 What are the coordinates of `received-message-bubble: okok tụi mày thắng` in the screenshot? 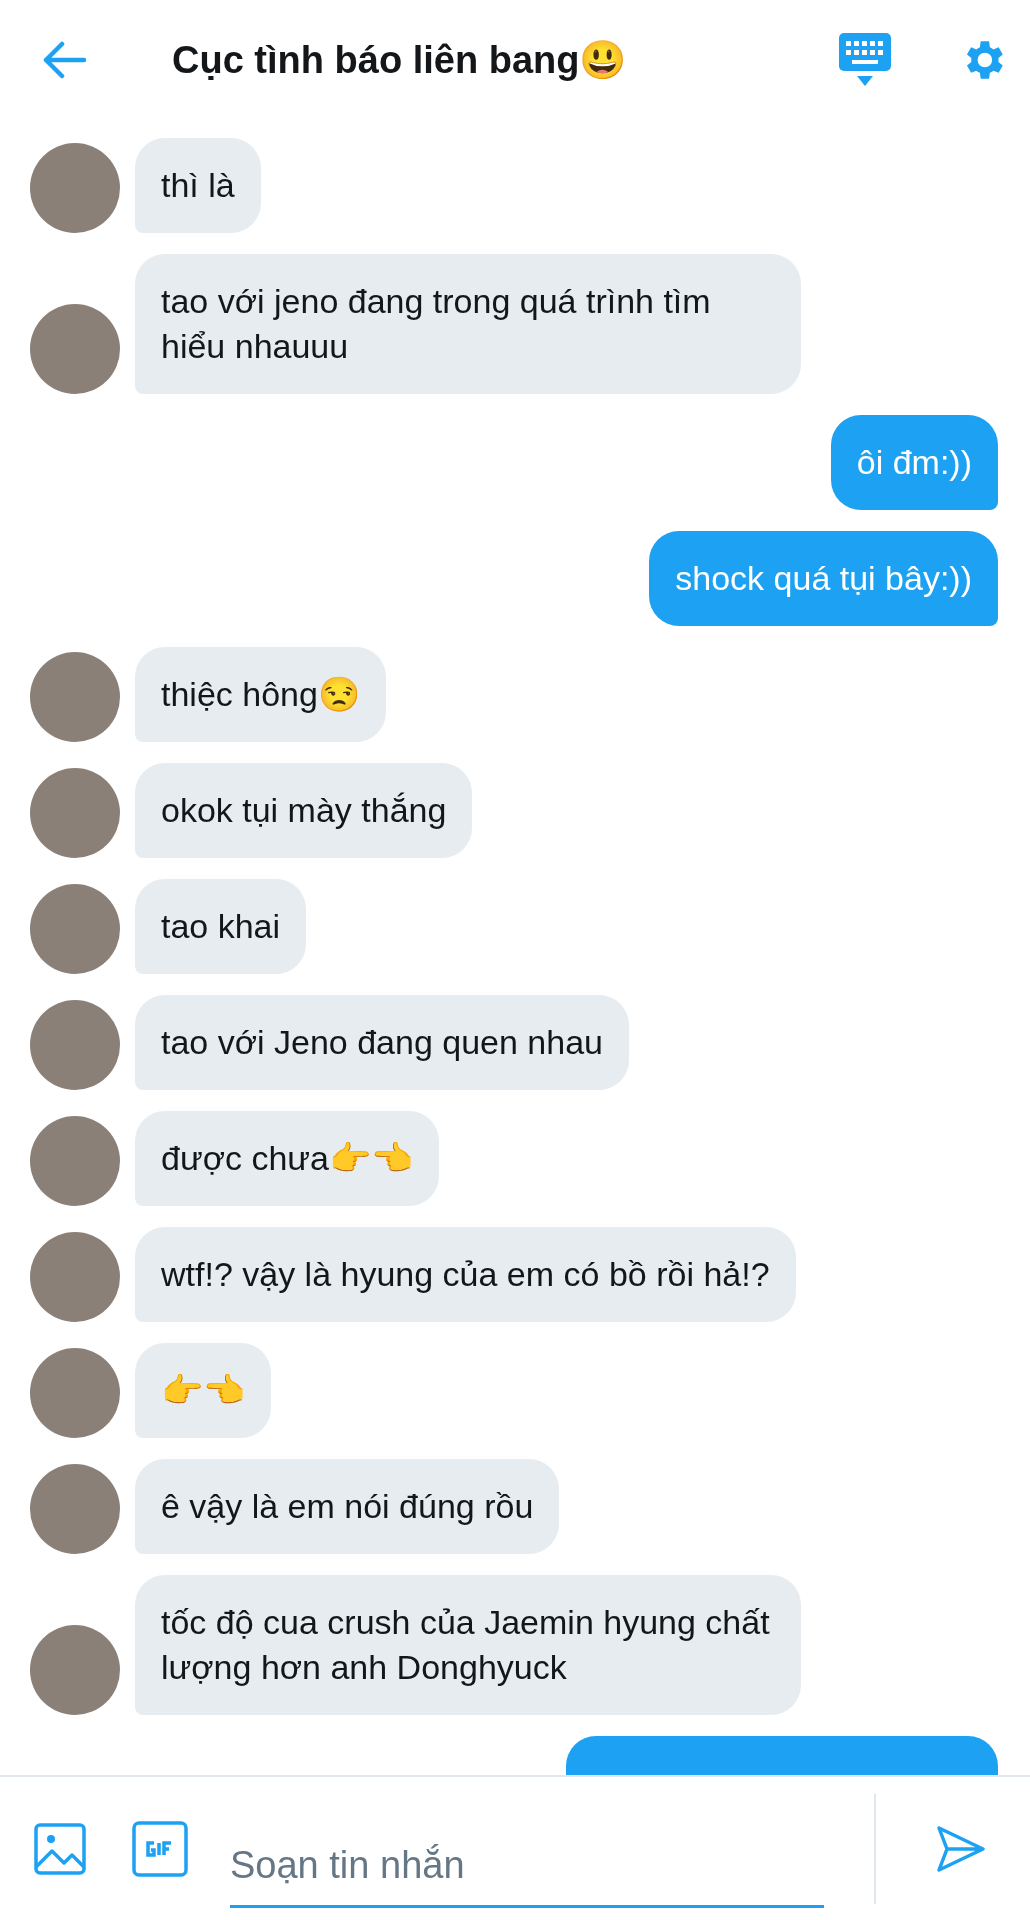 It's located at (304, 810).